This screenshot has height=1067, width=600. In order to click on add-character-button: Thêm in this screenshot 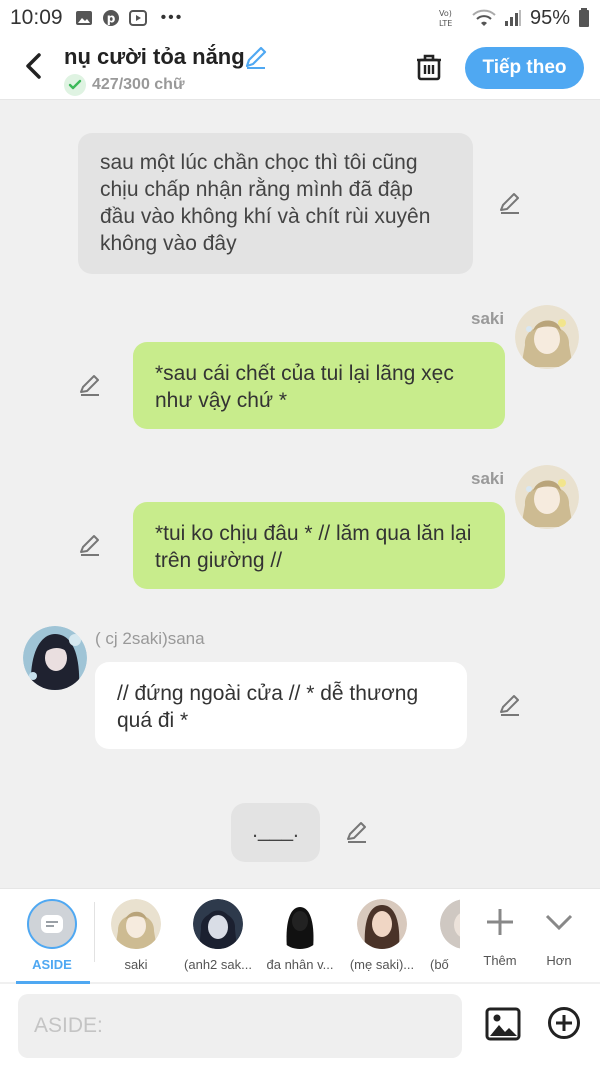, I will do `click(500, 933)`.